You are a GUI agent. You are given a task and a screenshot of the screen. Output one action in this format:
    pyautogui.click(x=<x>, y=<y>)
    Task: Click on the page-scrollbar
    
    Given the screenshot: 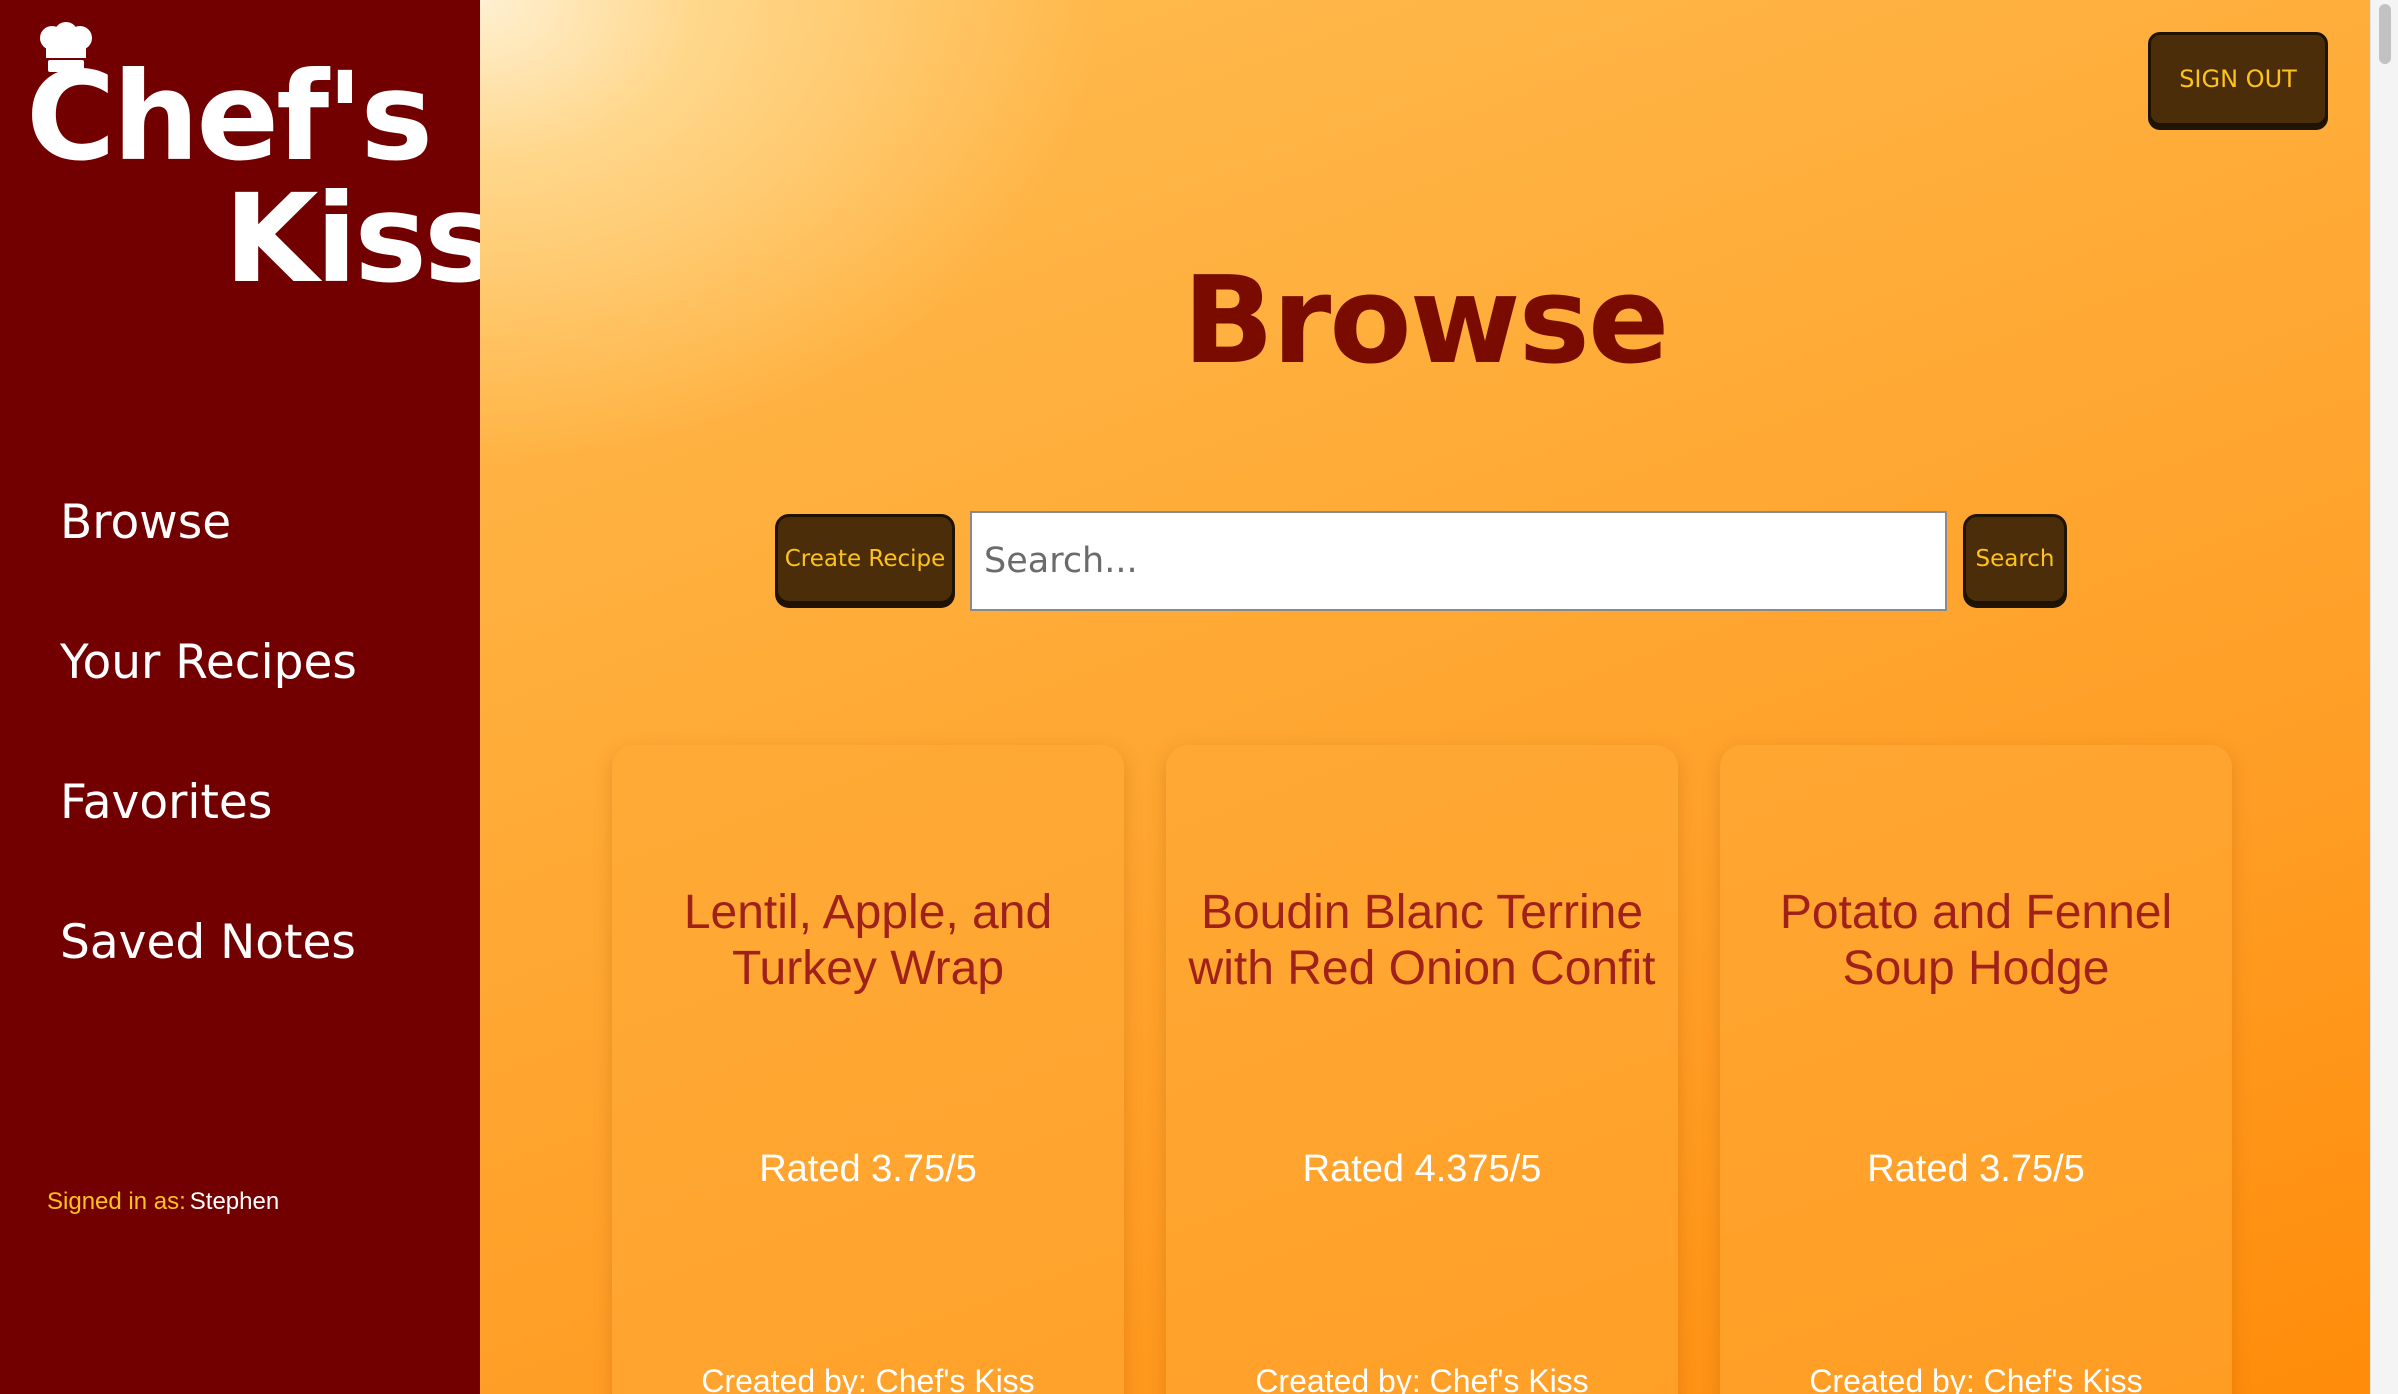 What is the action you would take?
    pyautogui.click(x=2384, y=697)
    